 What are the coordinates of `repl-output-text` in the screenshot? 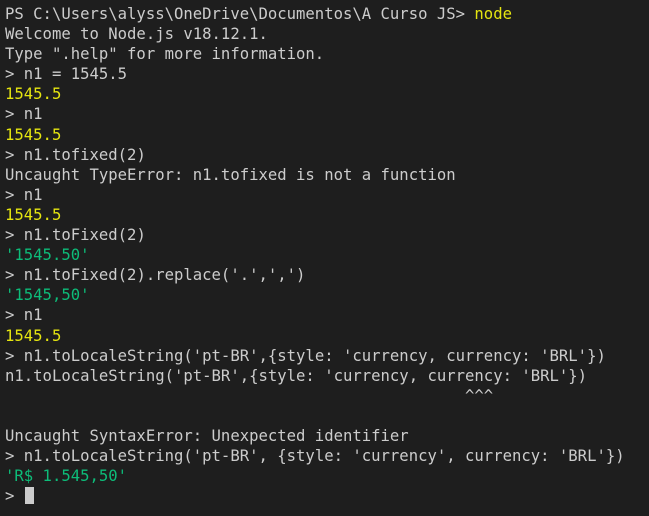 It's located at (327, 416).